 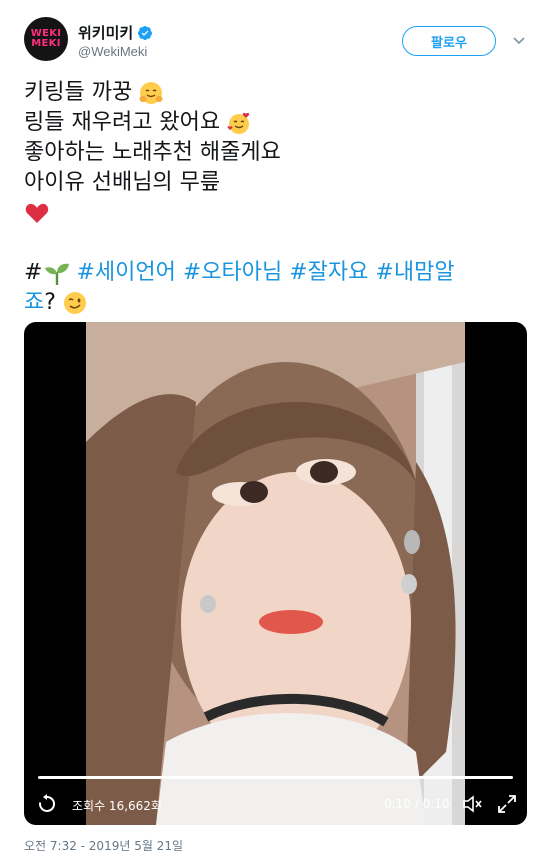 What do you see at coordinates (151, 93) in the screenshot?
I see `hugging-face-emoji-icon` at bounding box center [151, 93].